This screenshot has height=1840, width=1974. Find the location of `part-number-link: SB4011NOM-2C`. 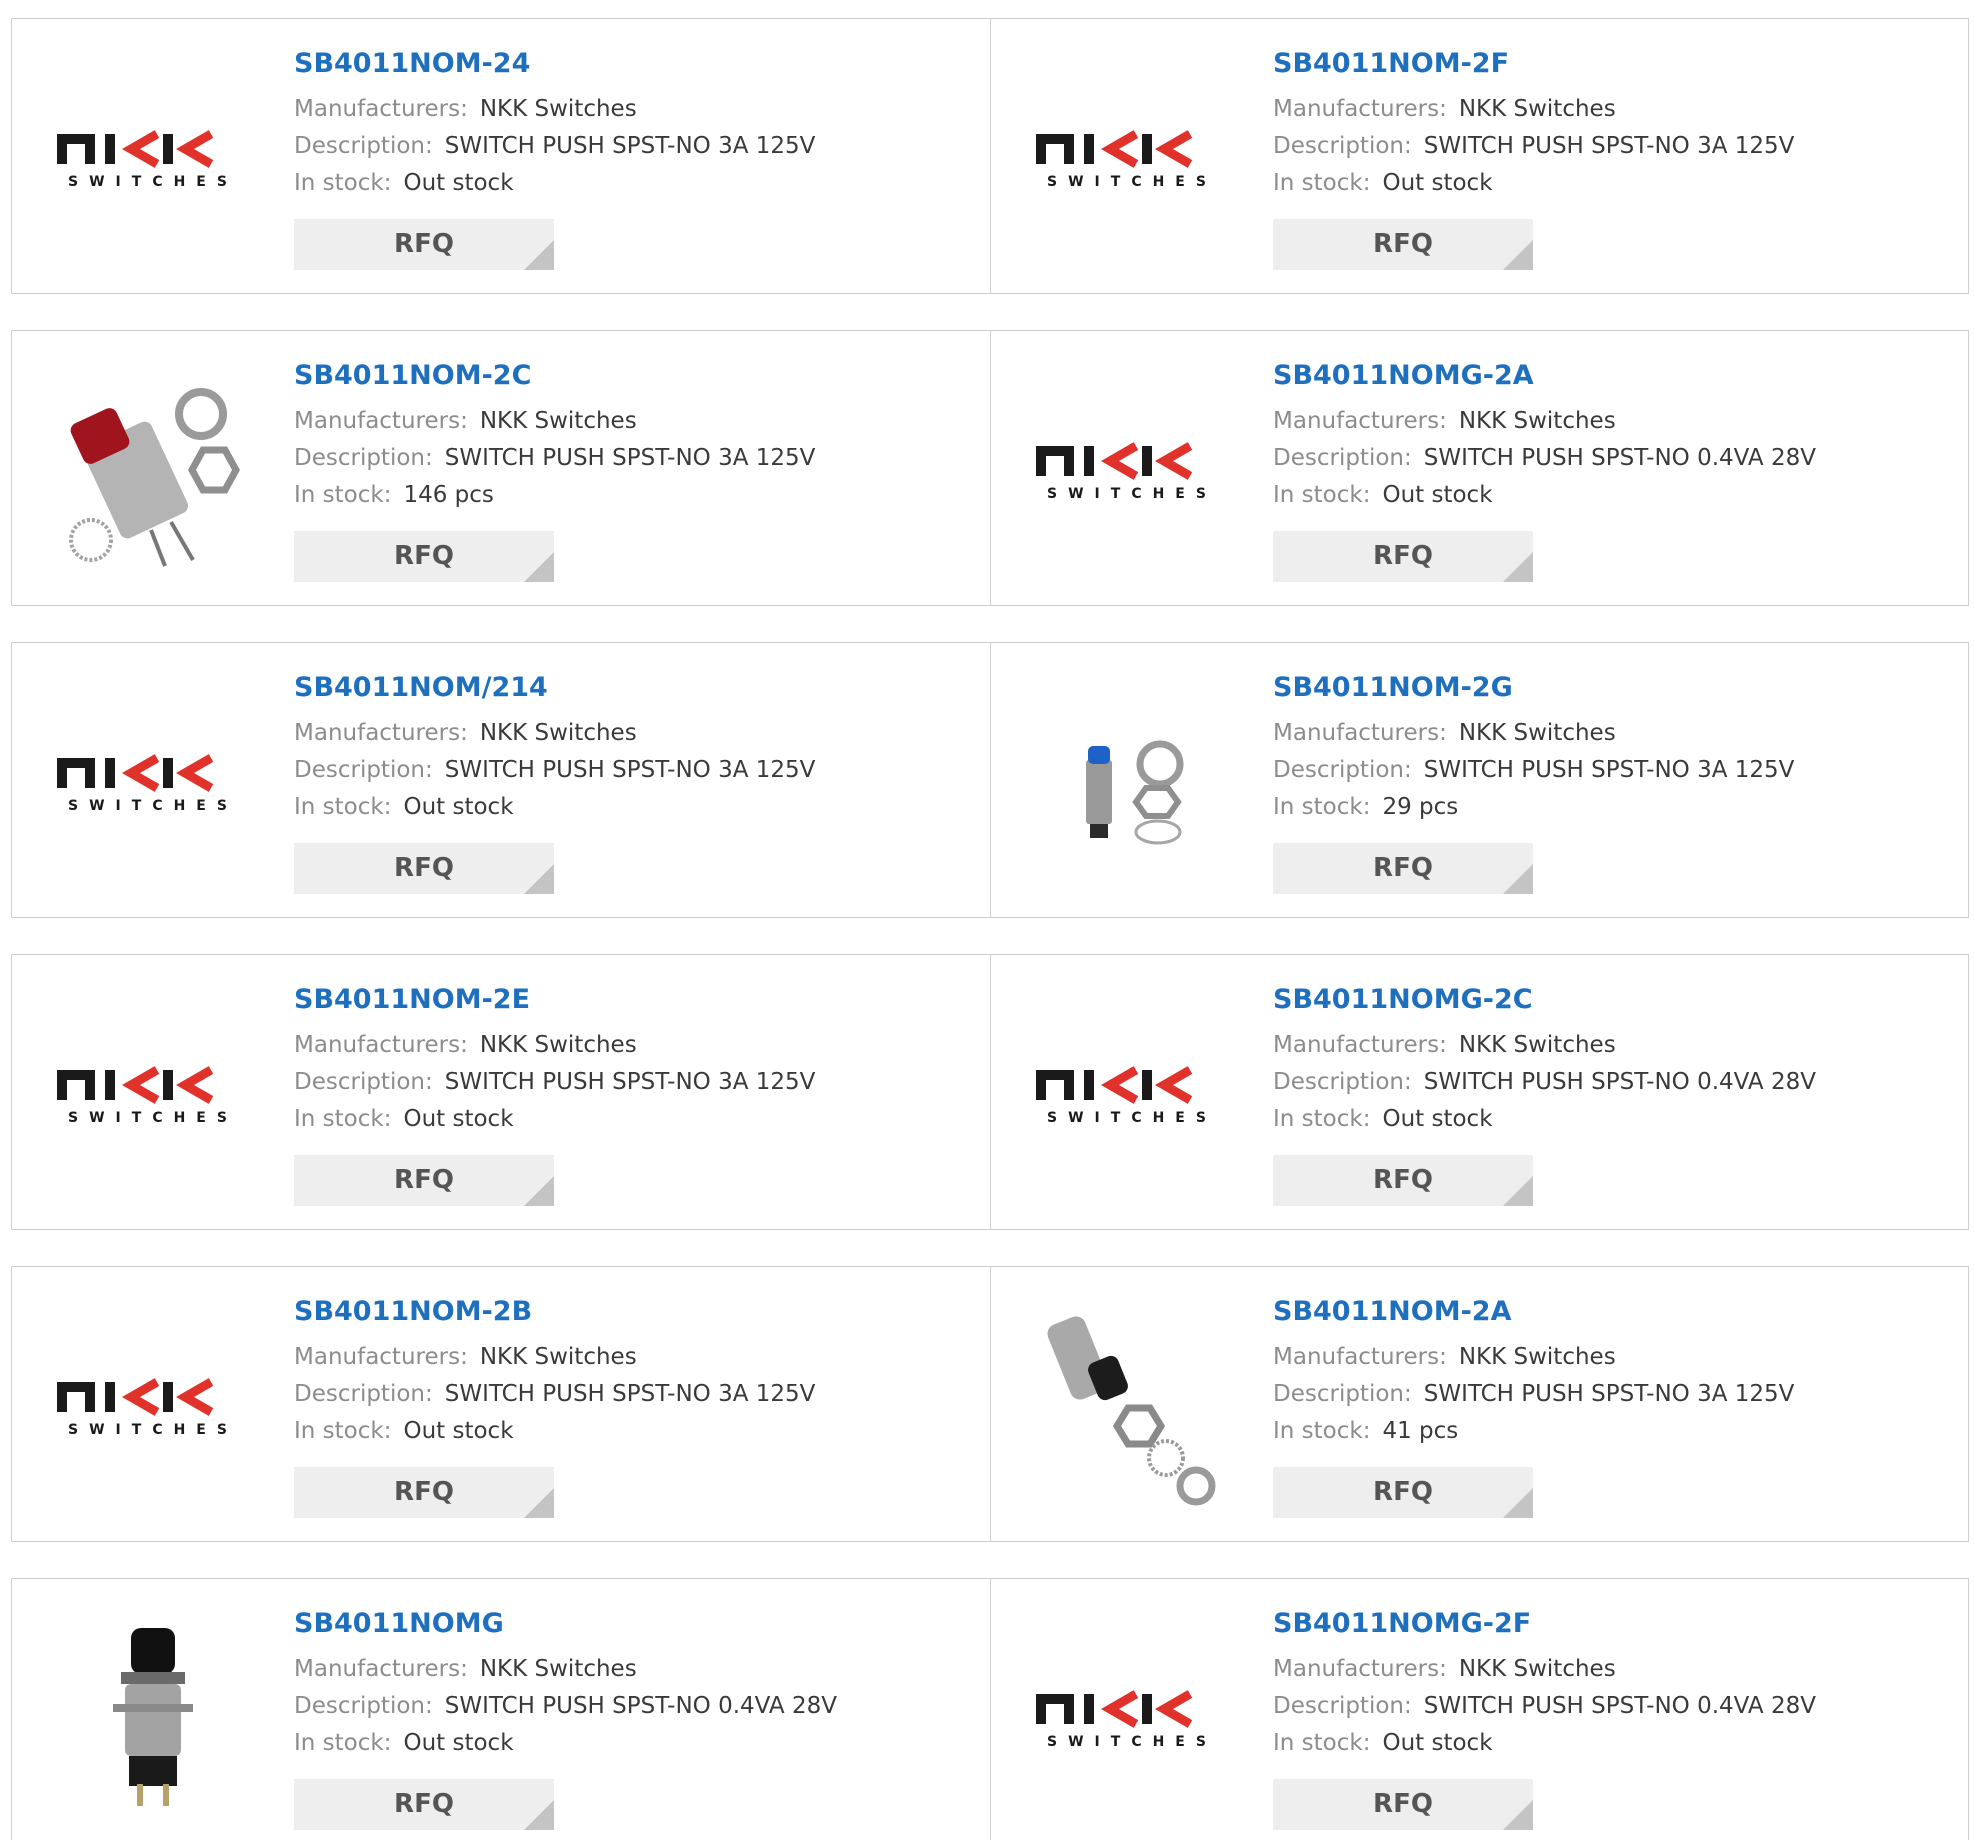

part-number-link: SB4011NOM-2C is located at coordinates (637, 376).